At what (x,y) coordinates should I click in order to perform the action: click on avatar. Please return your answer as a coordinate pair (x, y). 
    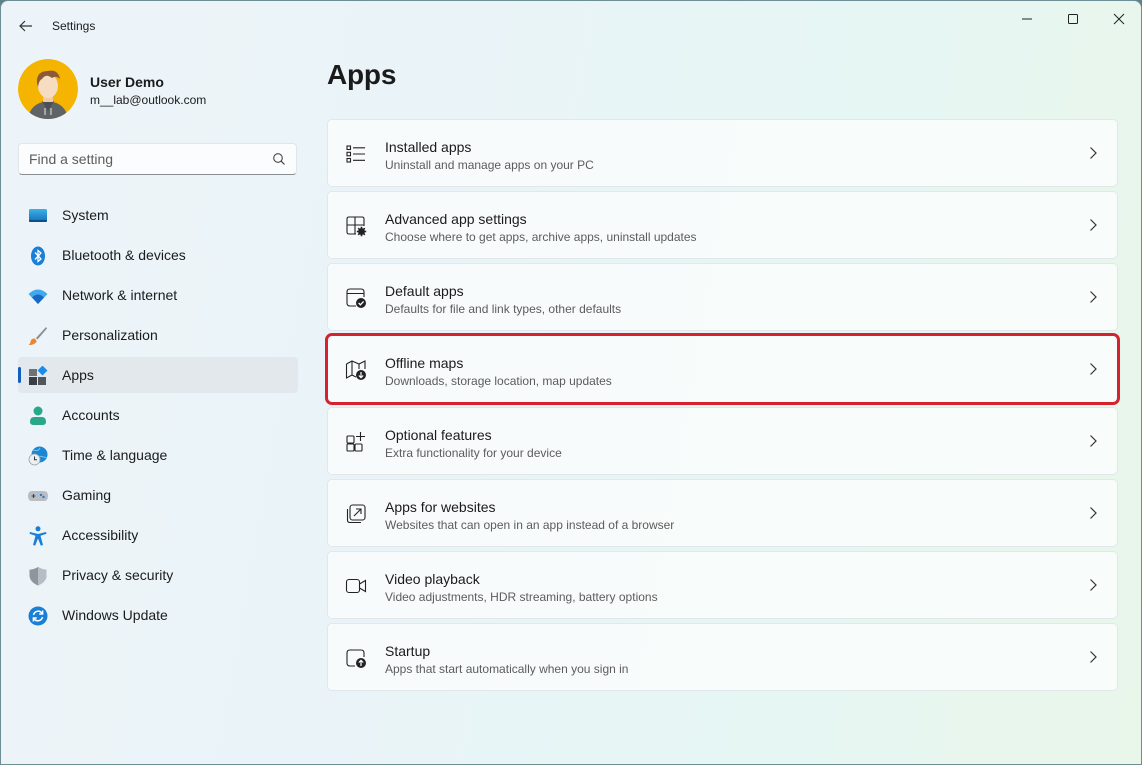
    Looking at the image, I should click on (48, 89).